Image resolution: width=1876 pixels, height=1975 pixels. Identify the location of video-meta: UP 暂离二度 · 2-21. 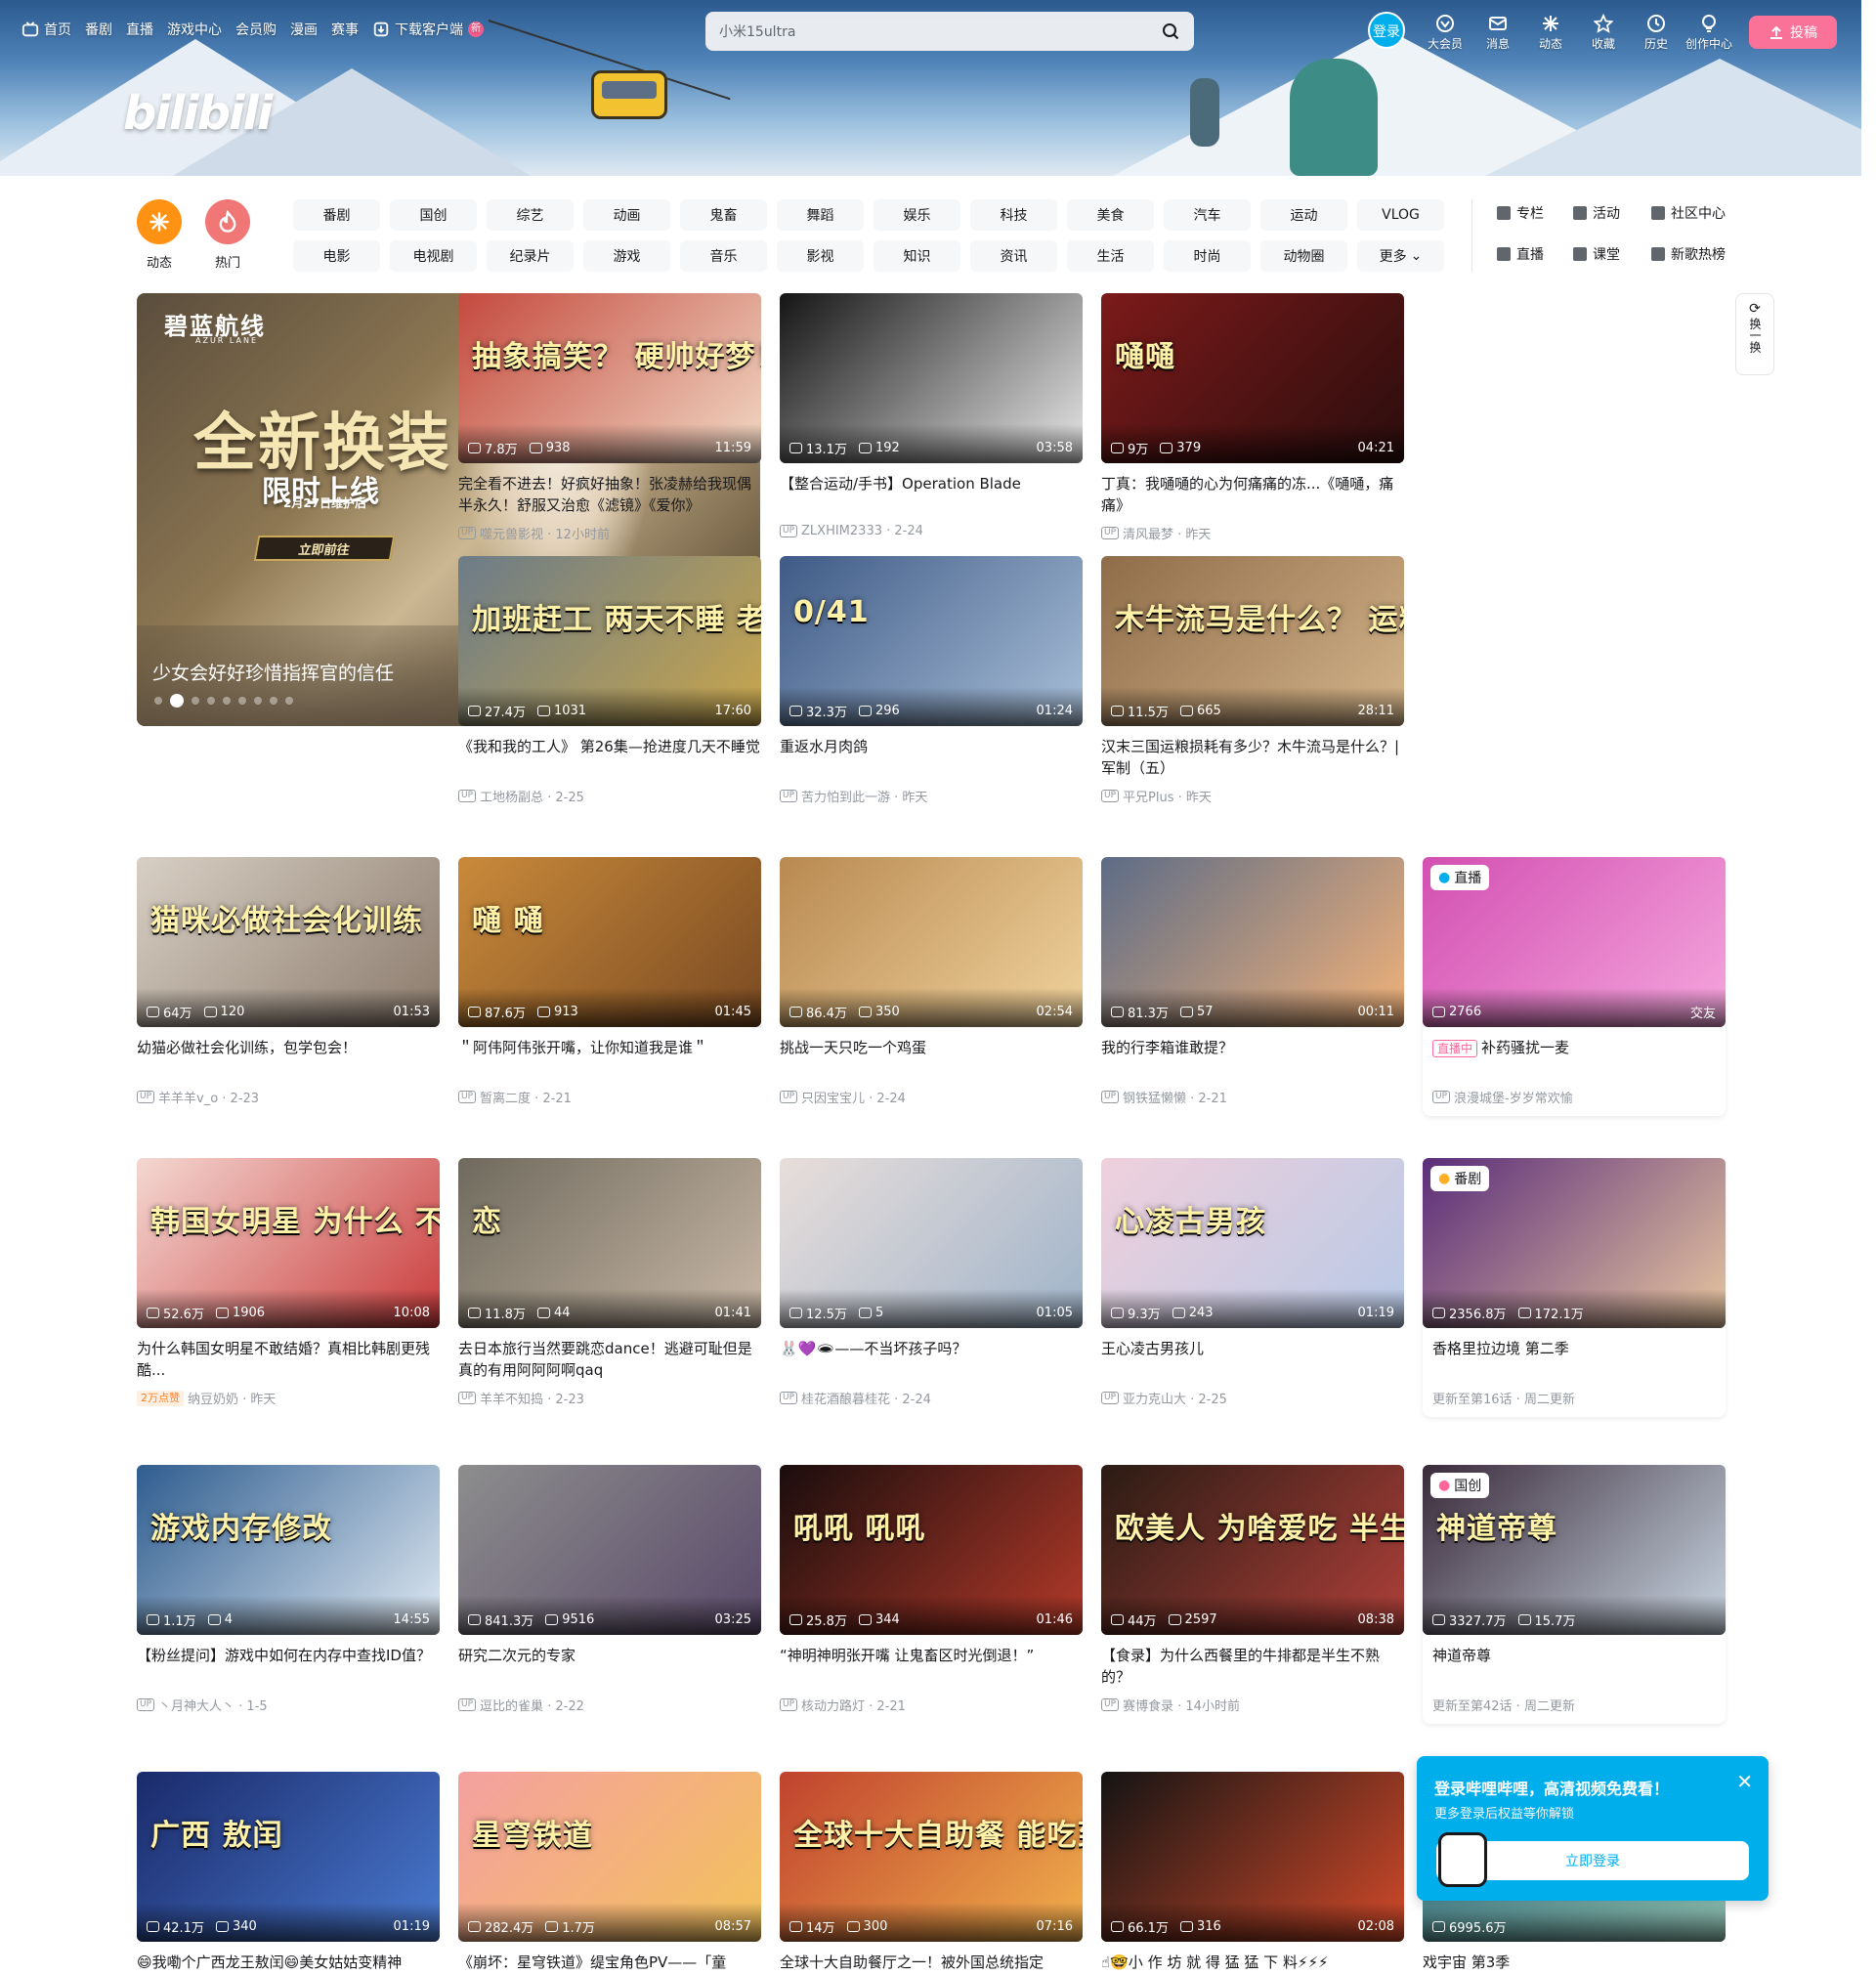
(609, 1097).